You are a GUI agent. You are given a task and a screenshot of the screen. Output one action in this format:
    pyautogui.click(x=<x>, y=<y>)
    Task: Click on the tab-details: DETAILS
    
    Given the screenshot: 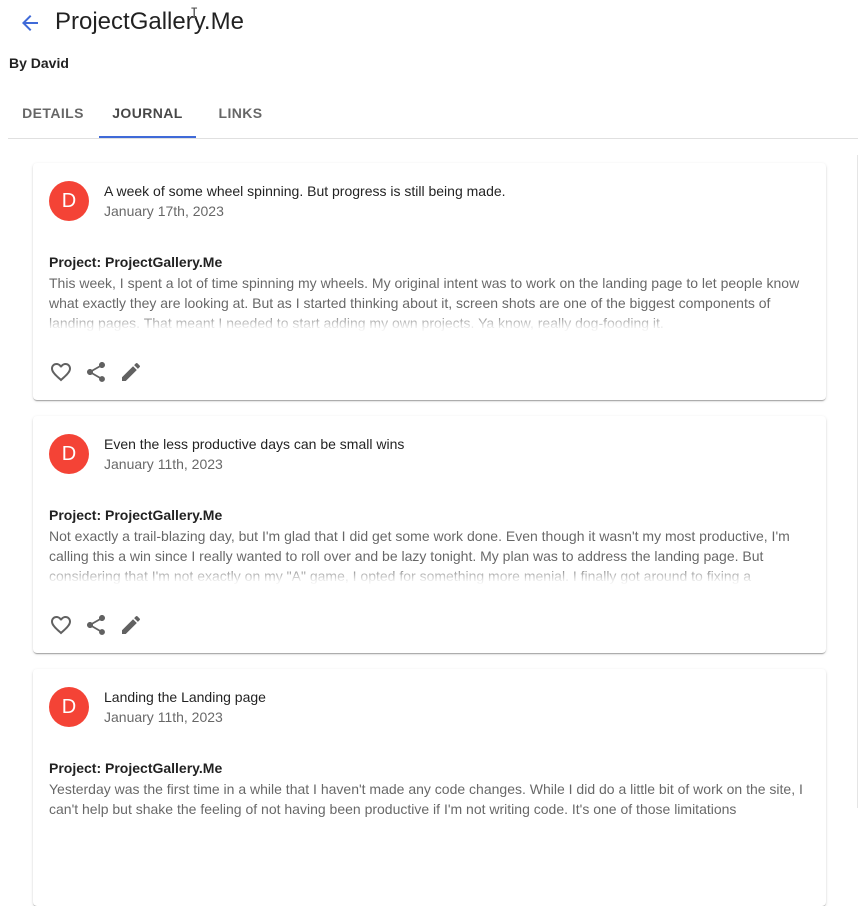 What is the action you would take?
    pyautogui.click(x=53, y=113)
    